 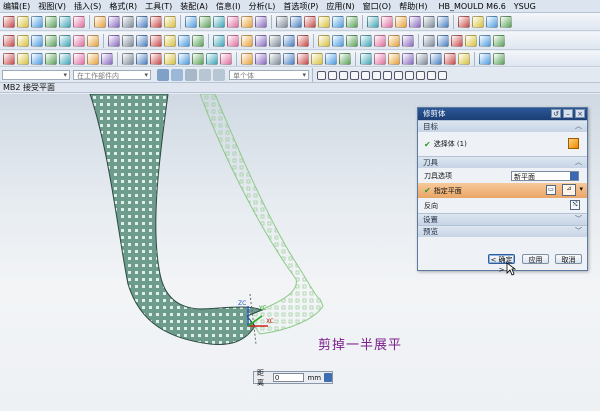 I want to click on target-section-header: 目标 ︿, so click(x=502, y=126).